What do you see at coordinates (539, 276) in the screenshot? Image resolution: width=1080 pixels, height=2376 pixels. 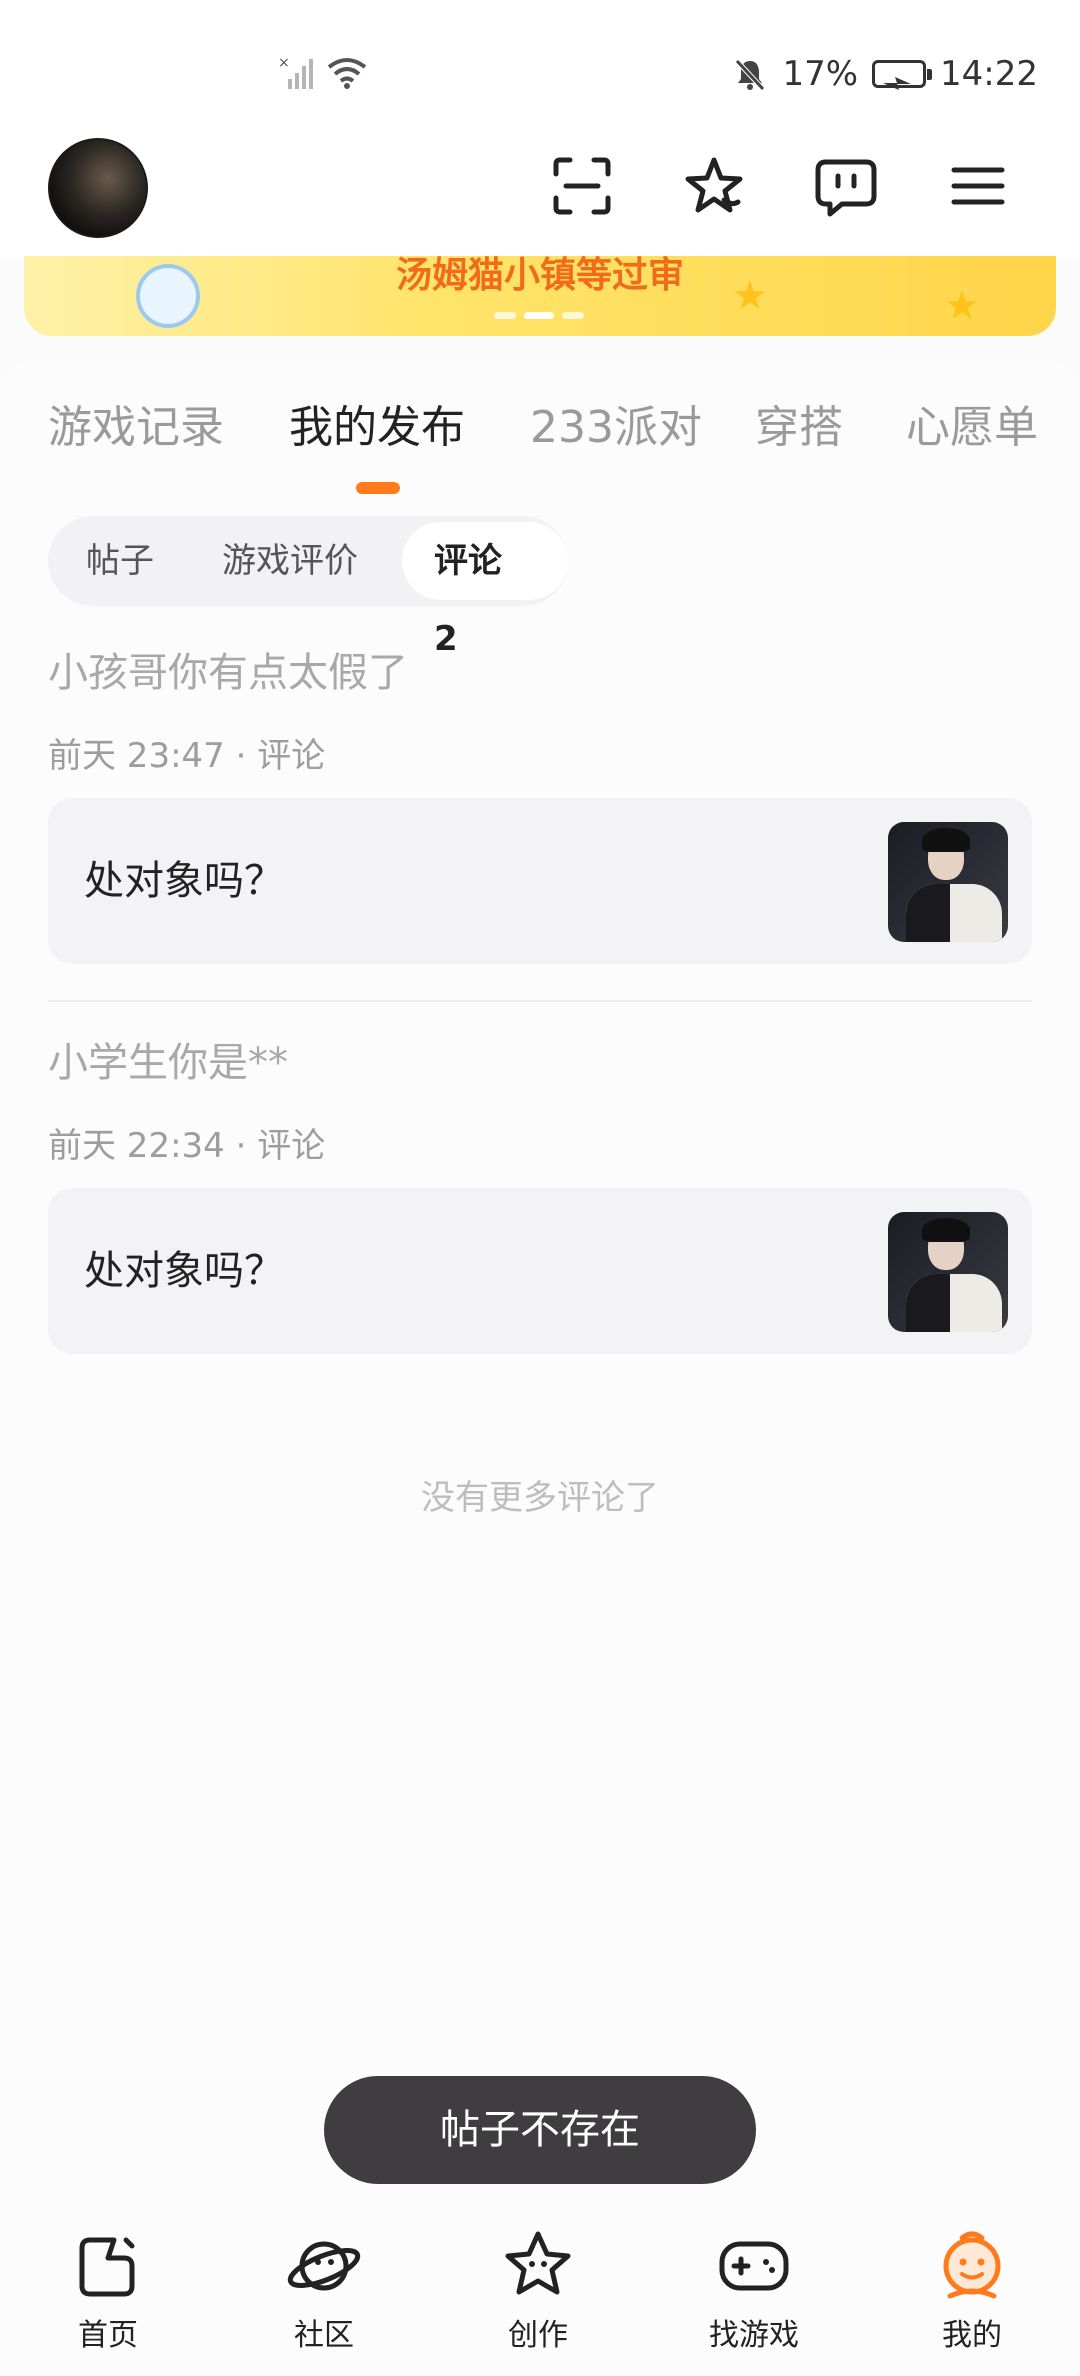 I see `banner-title: 汤姆猫小镇等过审` at bounding box center [539, 276].